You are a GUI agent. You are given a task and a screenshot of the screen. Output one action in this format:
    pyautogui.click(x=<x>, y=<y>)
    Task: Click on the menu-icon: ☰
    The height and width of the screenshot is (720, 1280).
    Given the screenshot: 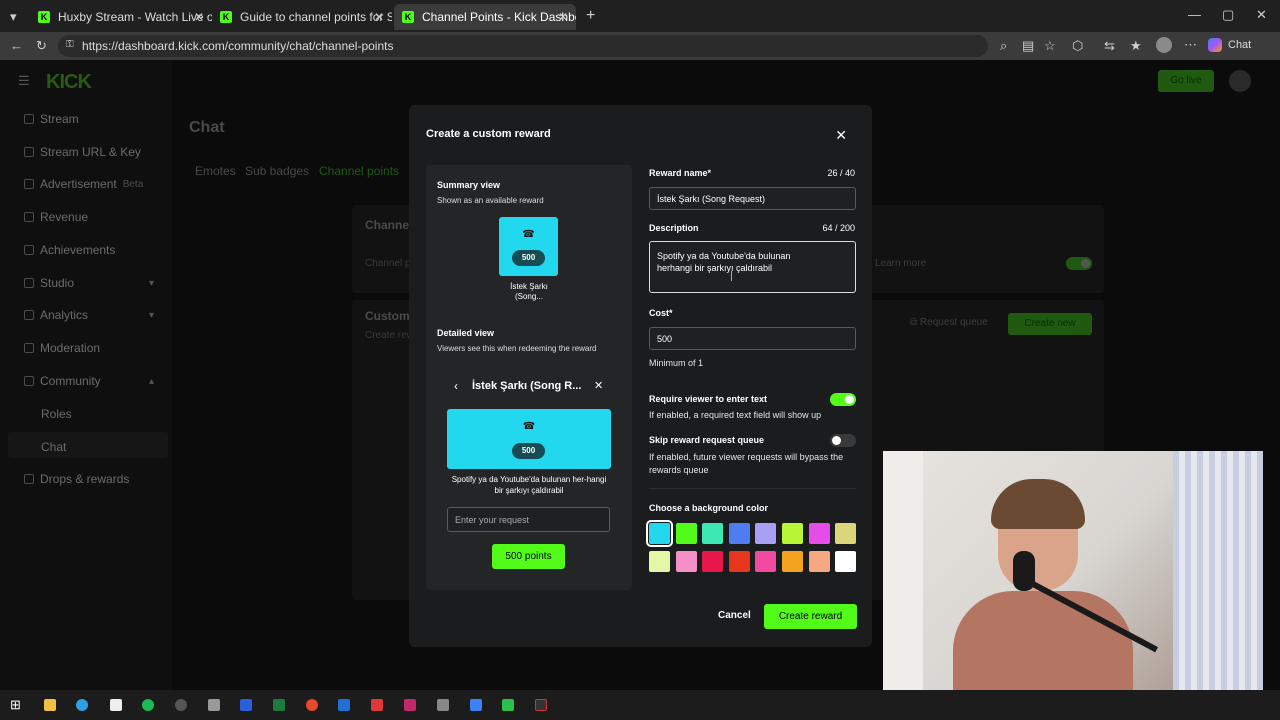 What is the action you would take?
    pyautogui.click(x=24, y=80)
    